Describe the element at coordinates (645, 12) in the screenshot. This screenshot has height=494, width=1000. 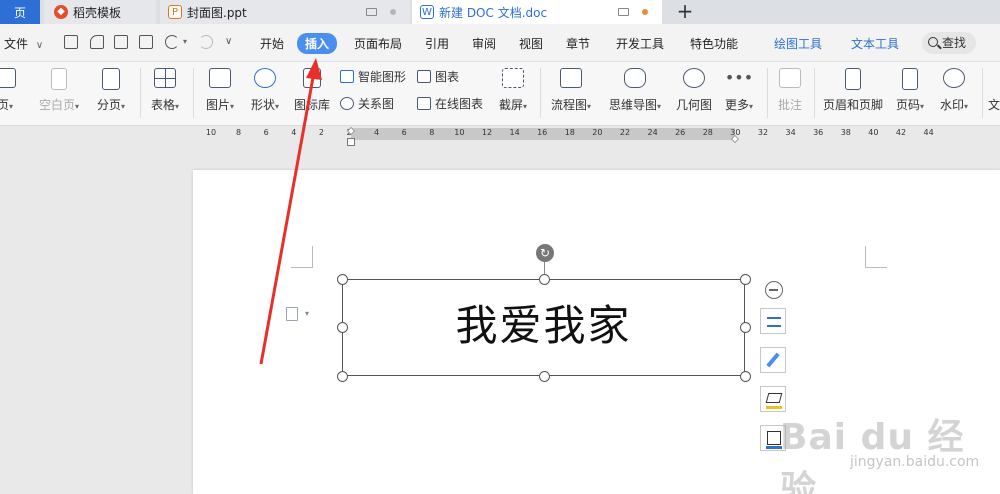
I see `unsaved-dot-icon` at that location.